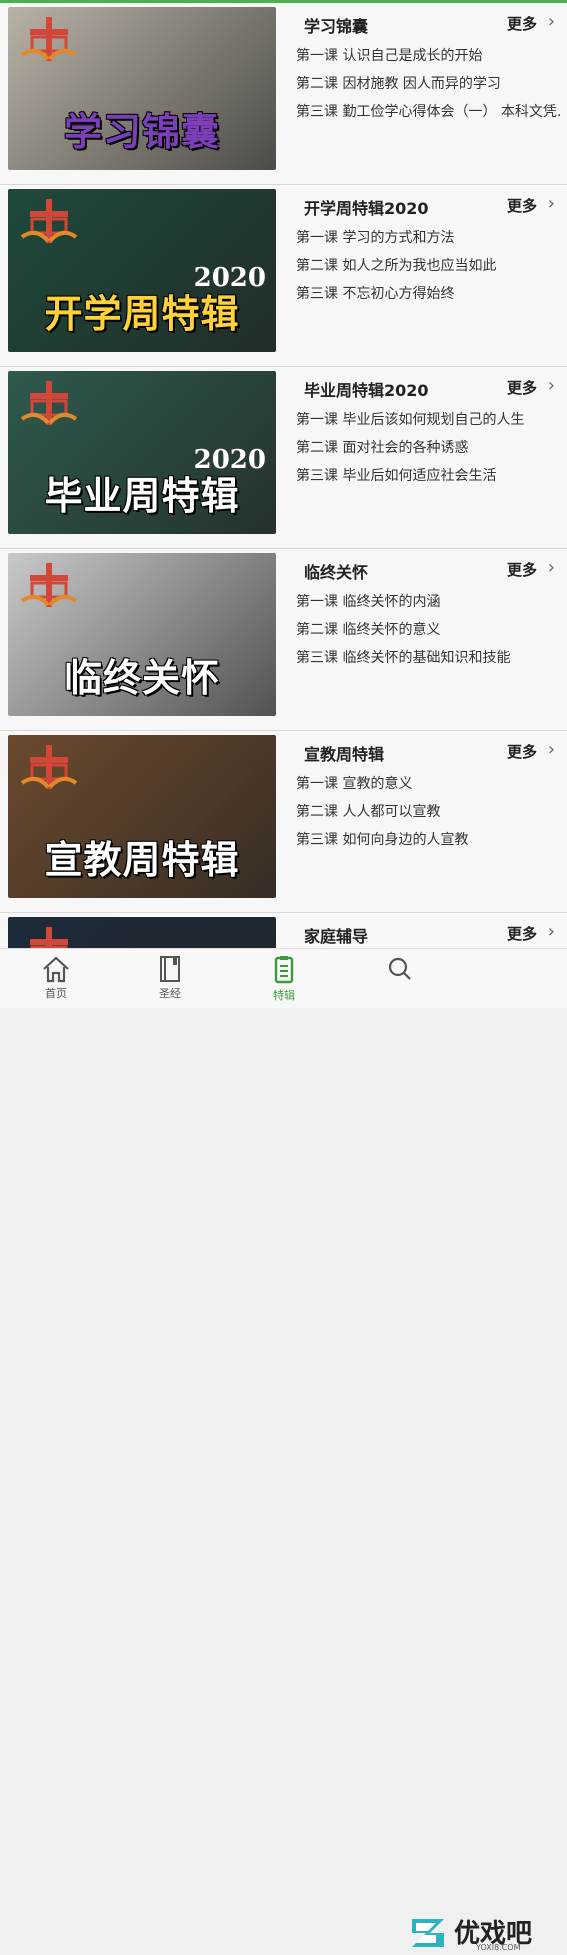 This screenshot has width=567, height=1955. I want to click on lesson-link: 第一课 宣教的意义, so click(428, 782).